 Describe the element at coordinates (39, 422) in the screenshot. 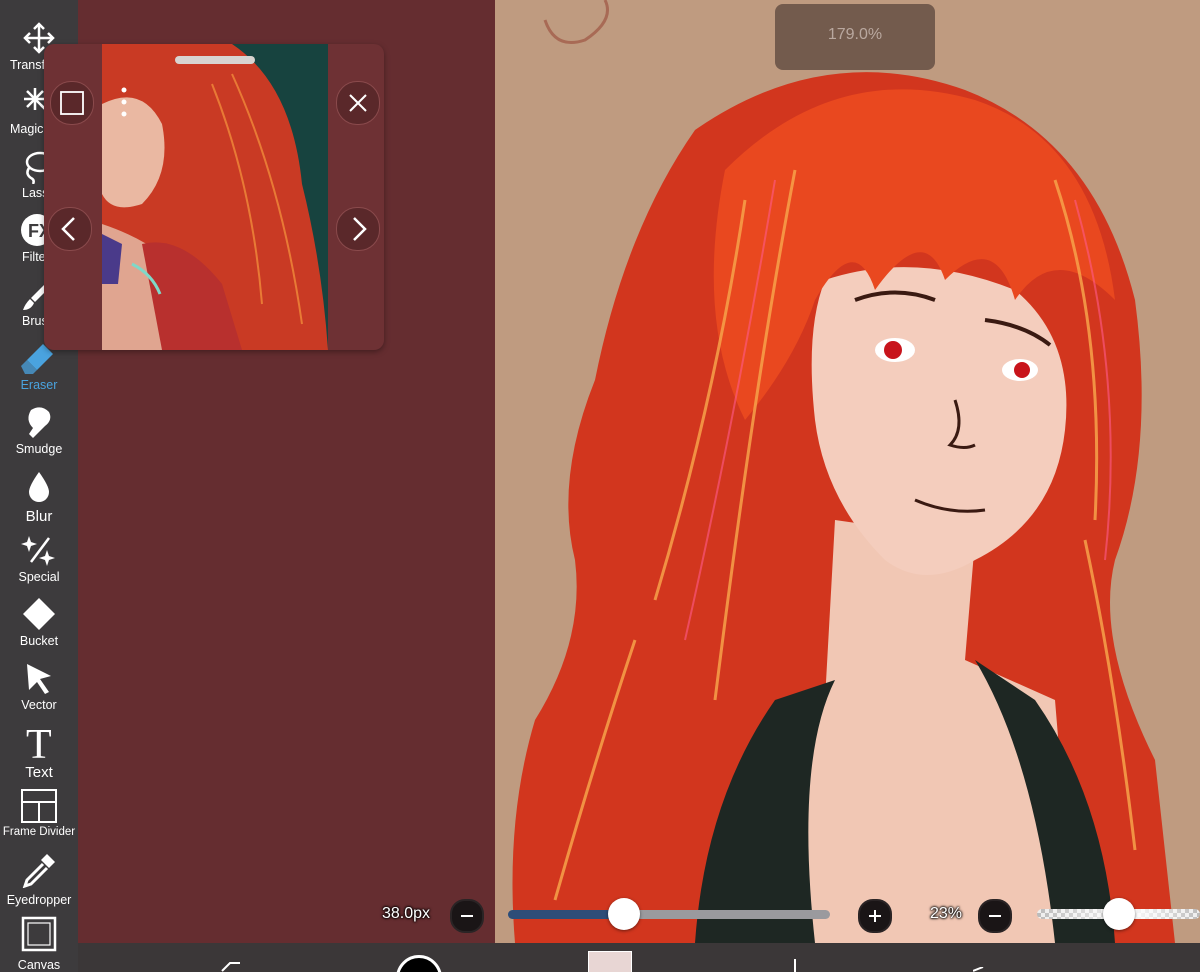

I see `smudge-icon` at that location.